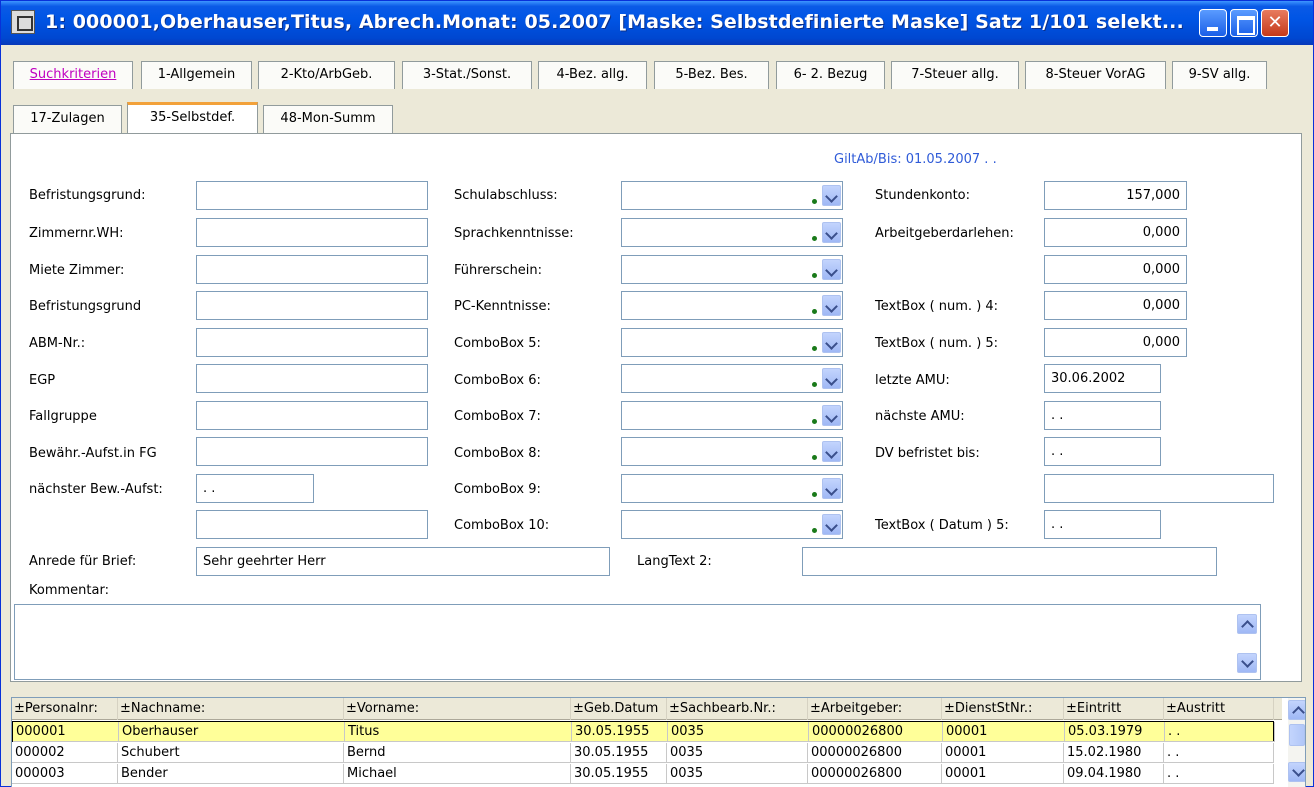 The width and height of the screenshot is (1314, 787). I want to click on tab-2-bezug: 6- 2. Bezug, so click(830, 75).